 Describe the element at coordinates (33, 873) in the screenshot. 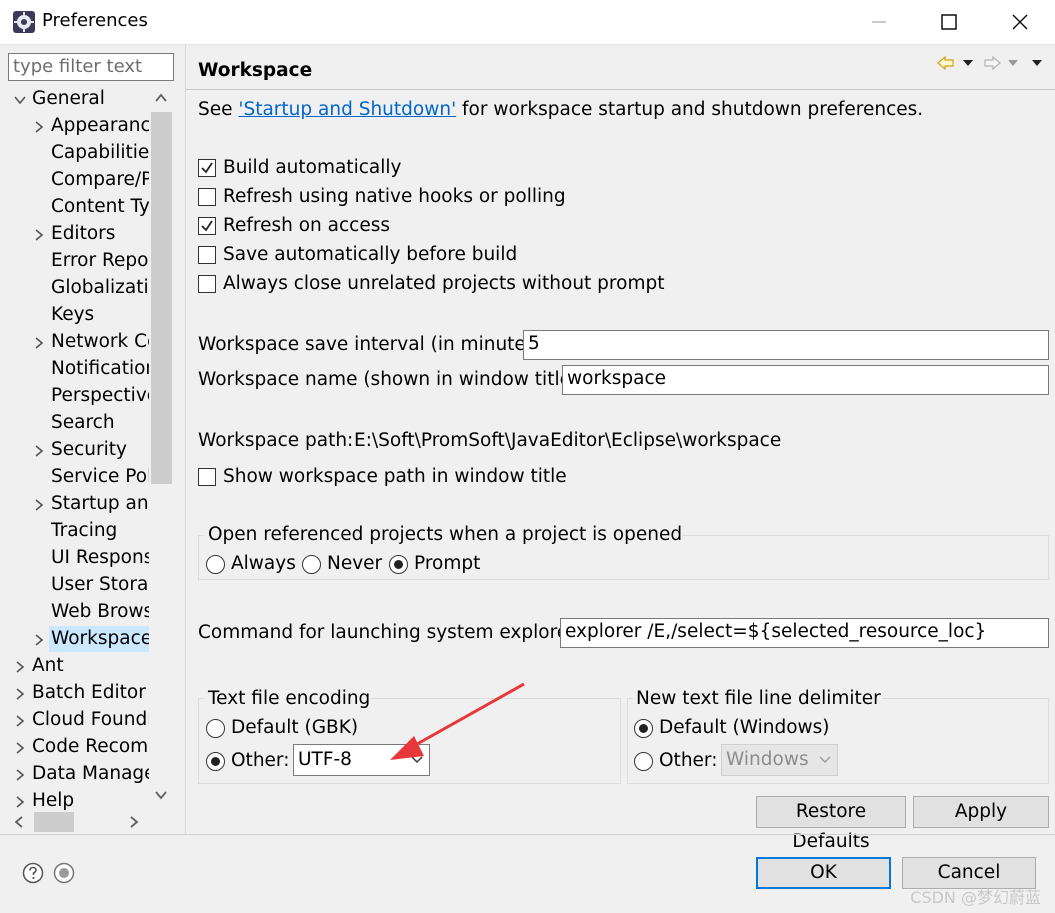

I see `help-icon` at that location.